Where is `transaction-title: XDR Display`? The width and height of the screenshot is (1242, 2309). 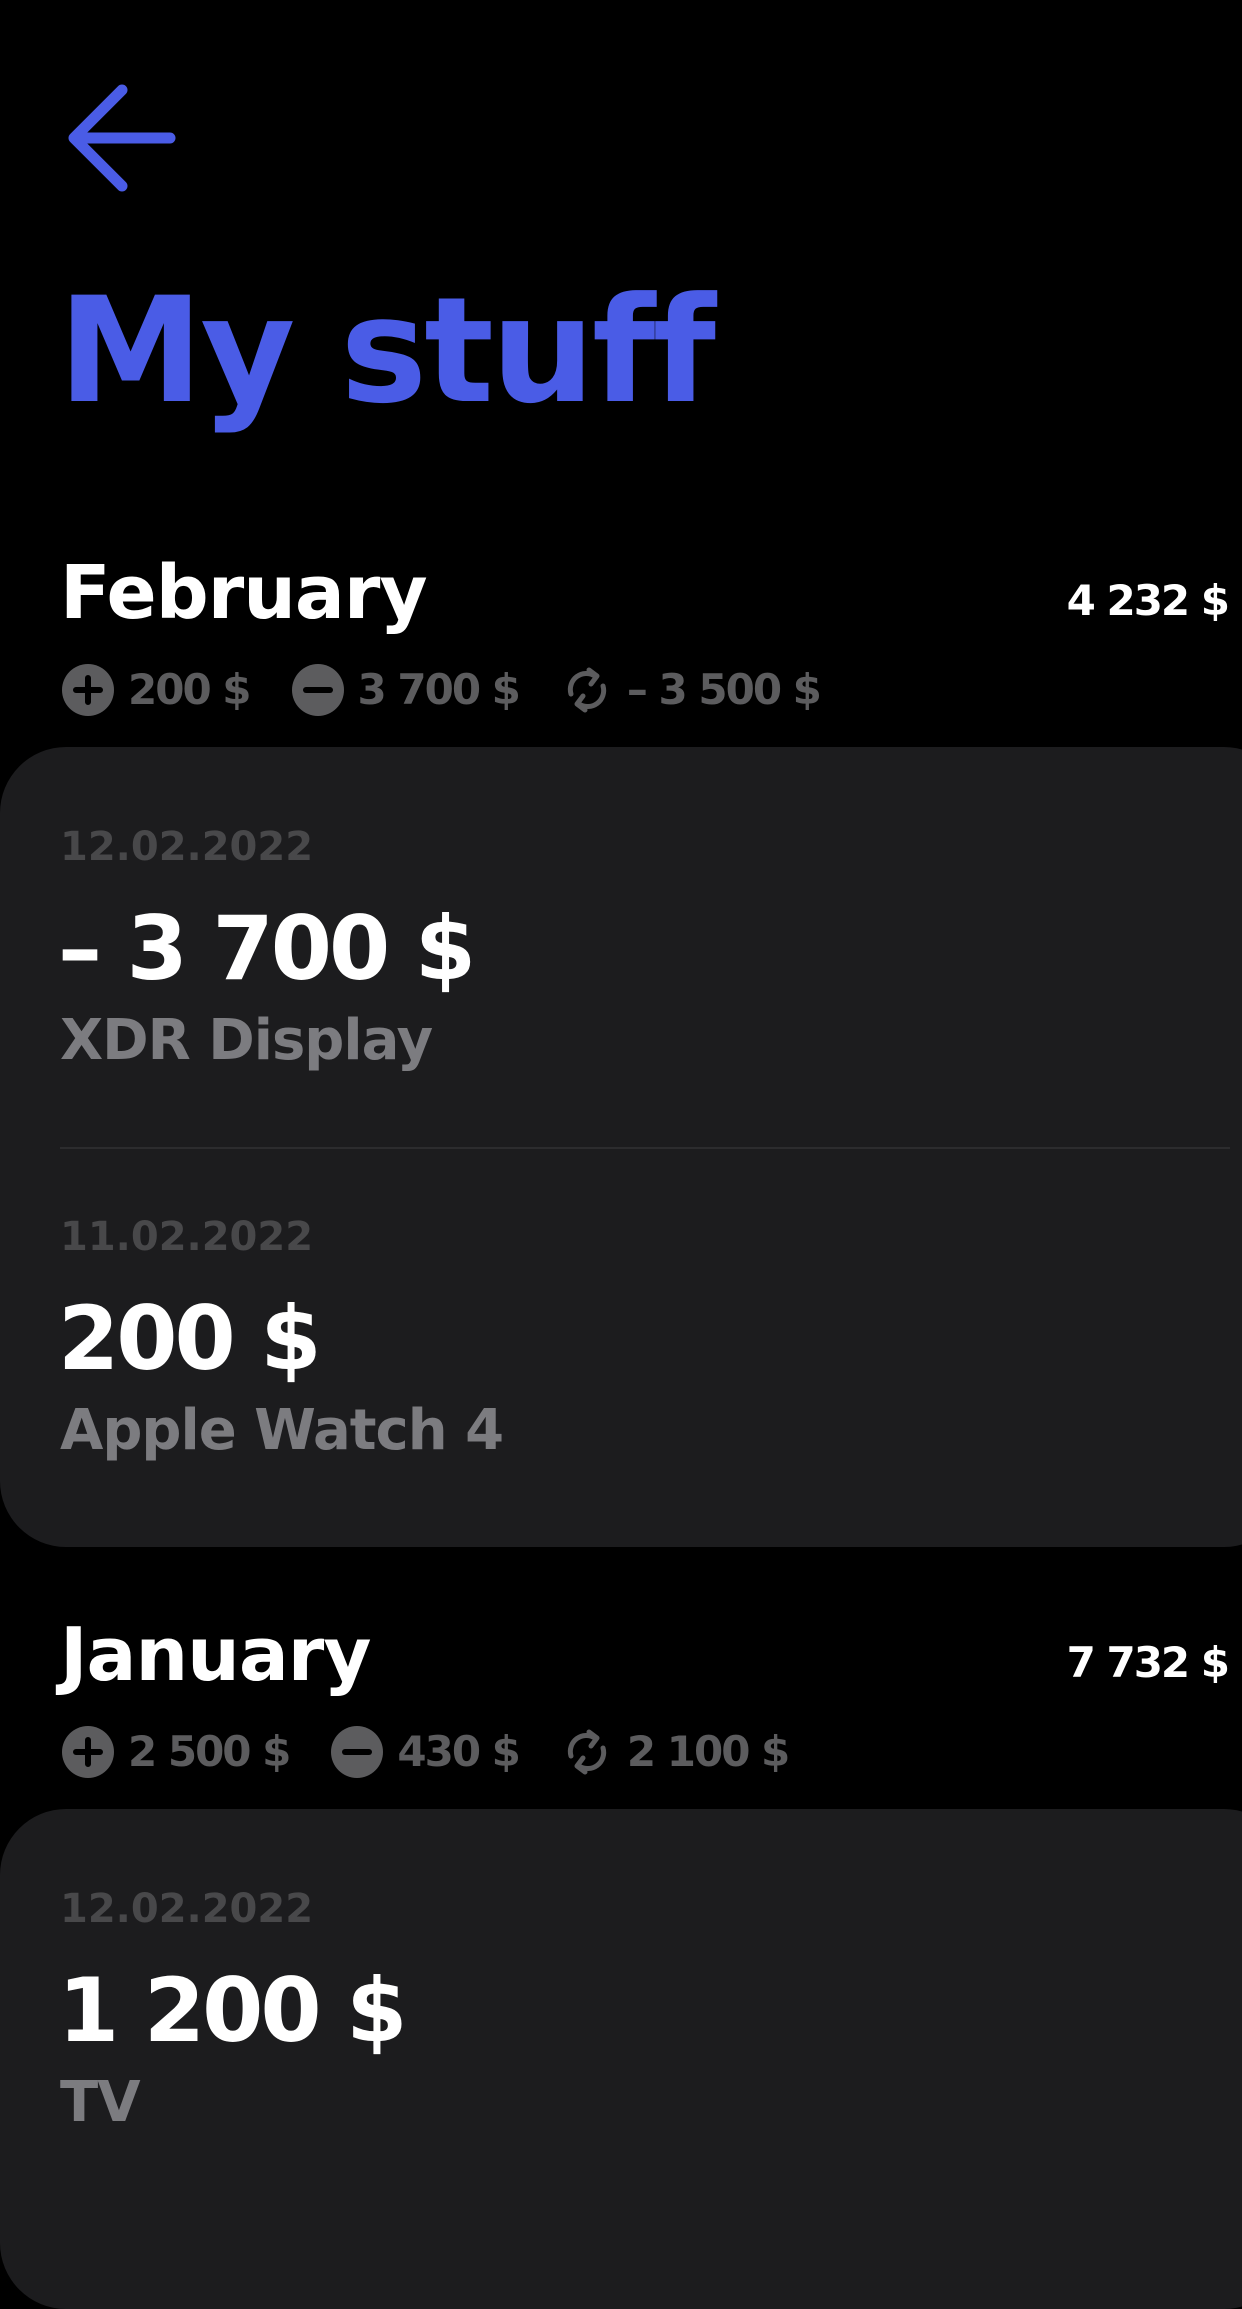 transaction-title: XDR Display is located at coordinates (246, 1040).